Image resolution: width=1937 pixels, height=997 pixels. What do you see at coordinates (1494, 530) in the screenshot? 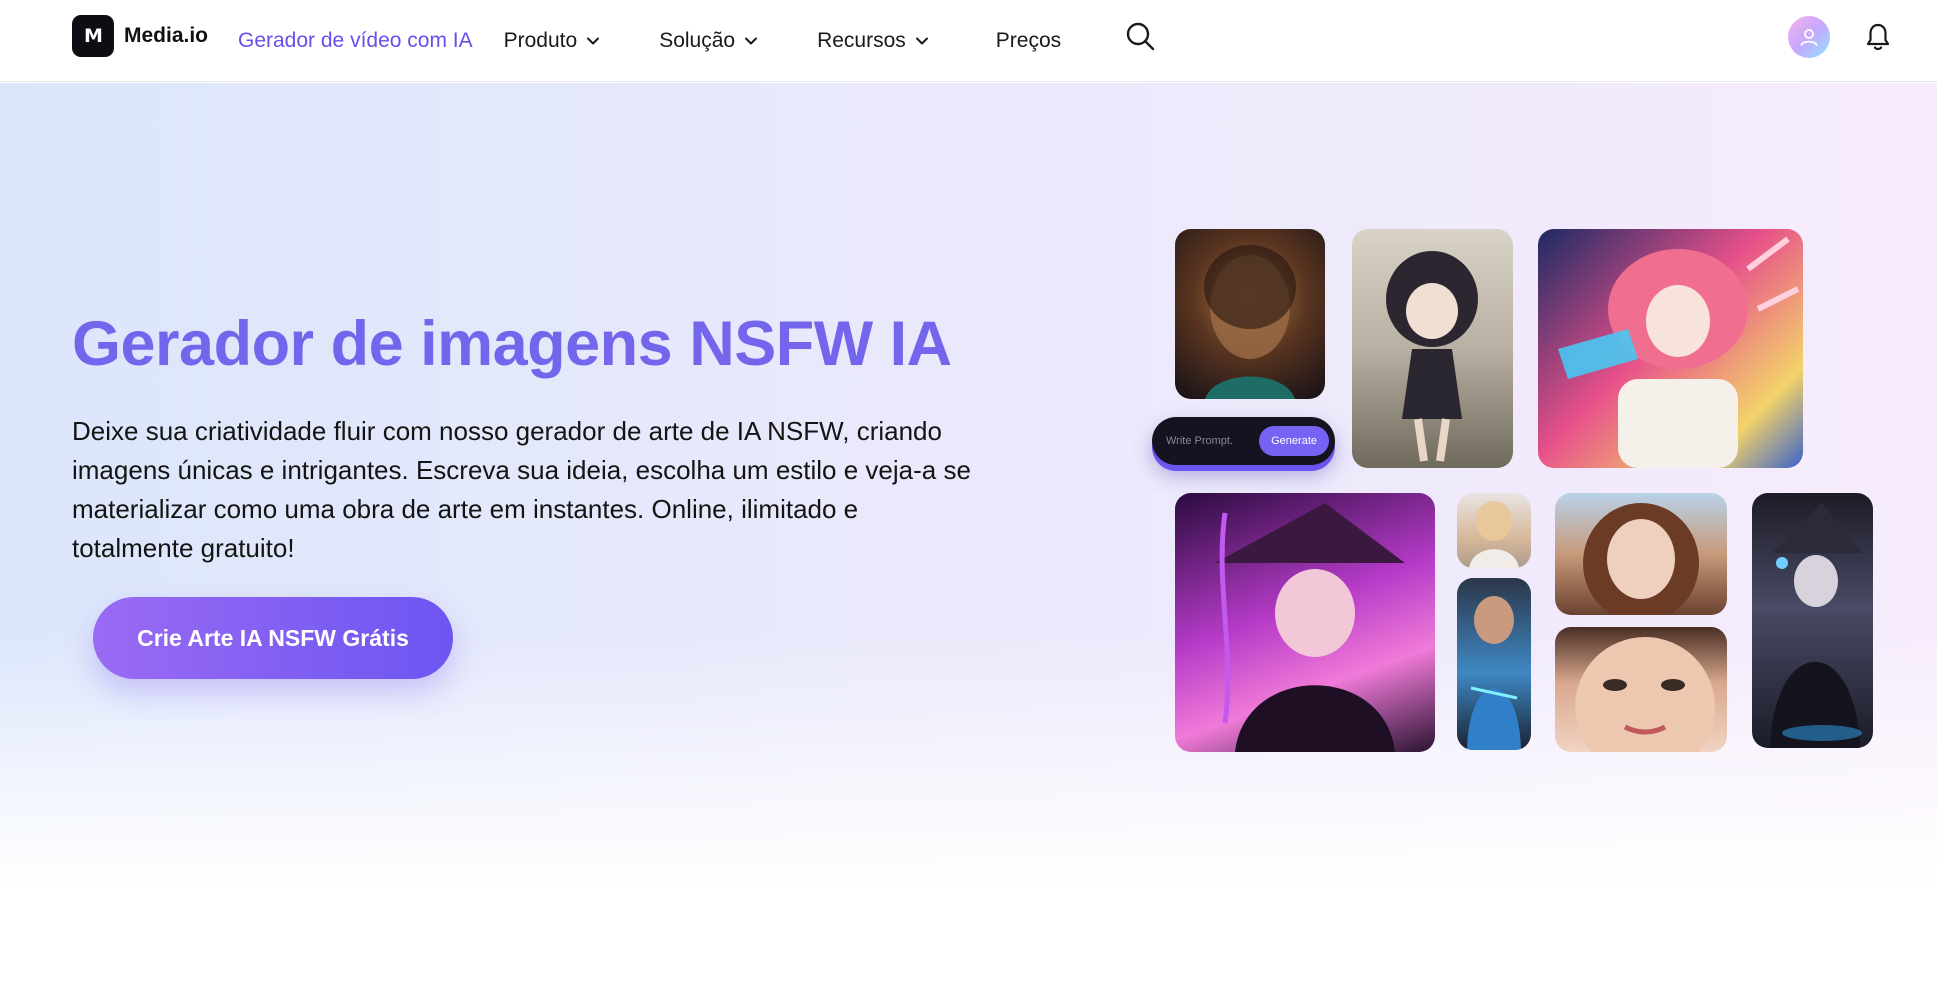
I see `gallery-image-blonde-thumb` at bounding box center [1494, 530].